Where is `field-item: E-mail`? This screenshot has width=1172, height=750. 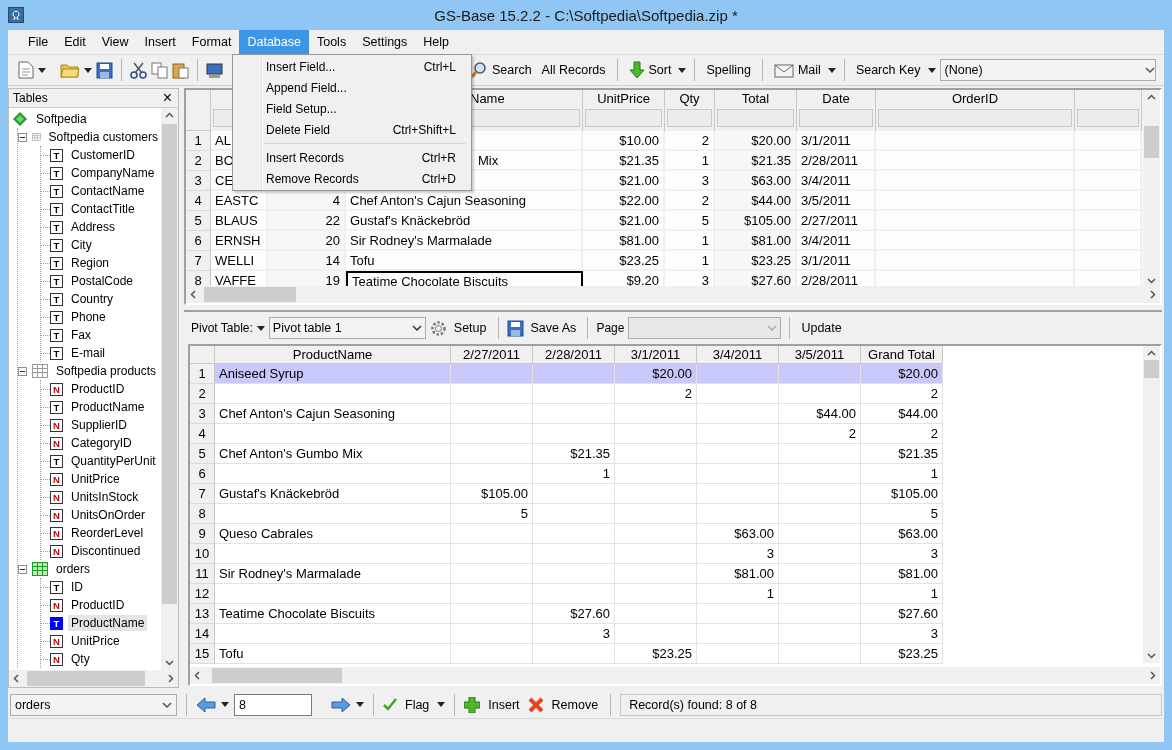 field-item: E-mail is located at coordinates (88, 353).